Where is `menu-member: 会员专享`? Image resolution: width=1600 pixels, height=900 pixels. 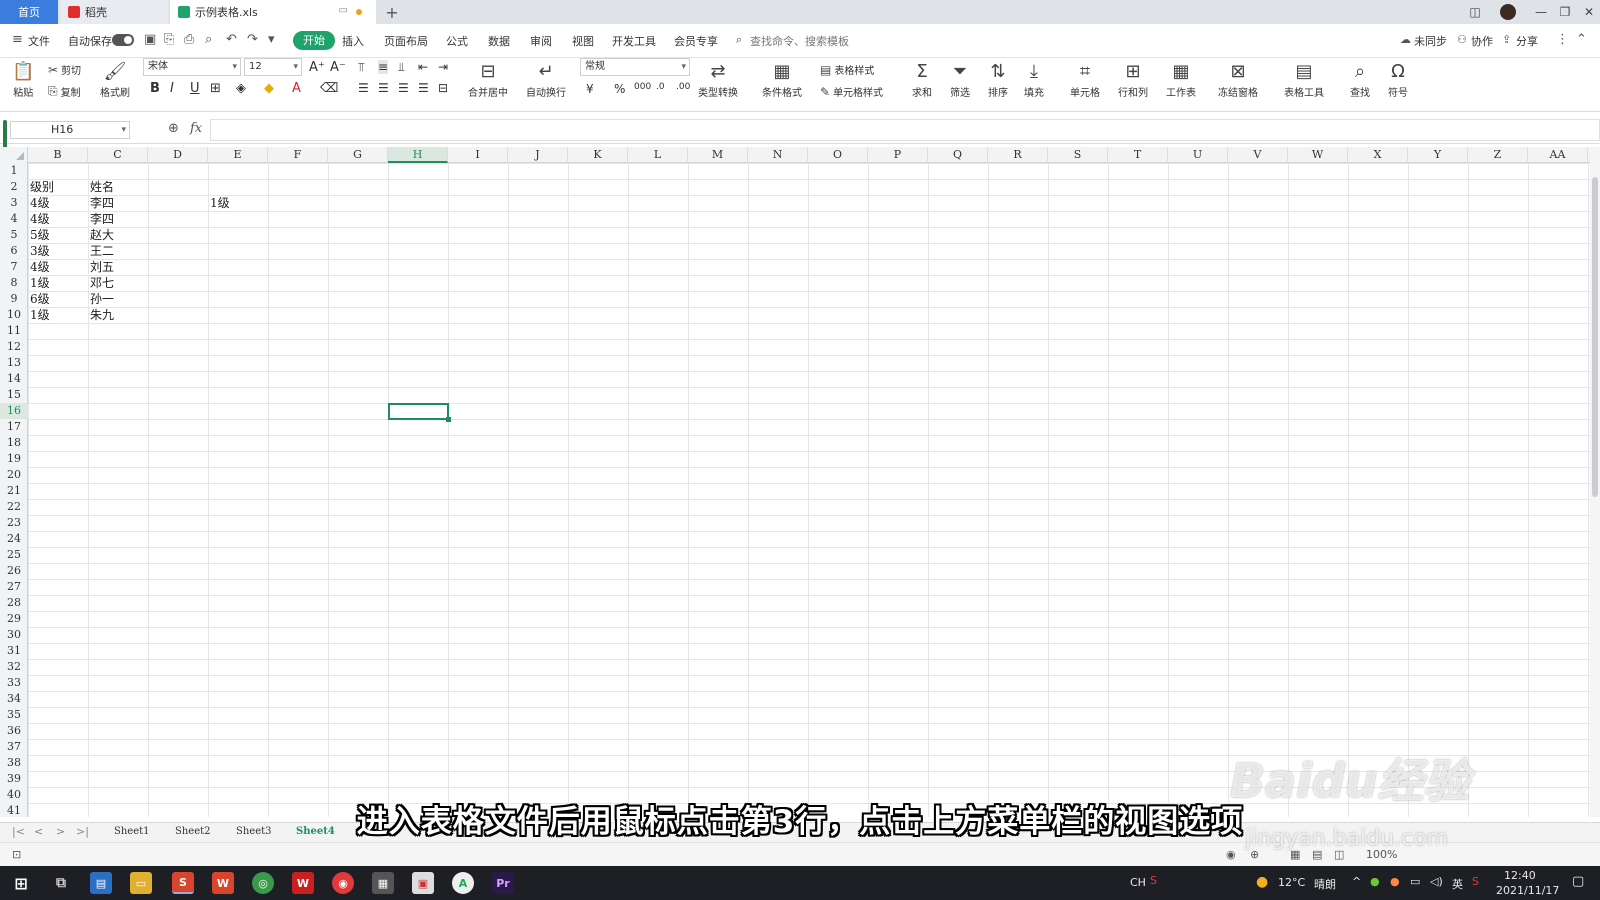 menu-member: 会员专享 is located at coordinates (696, 41).